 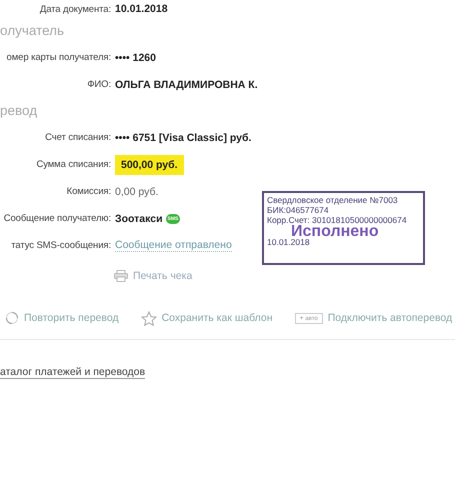 What do you see at coordinates (73, 164) in the screenshot?
I see `field-label: Сумма списания:` at bounding box center [73, 164].